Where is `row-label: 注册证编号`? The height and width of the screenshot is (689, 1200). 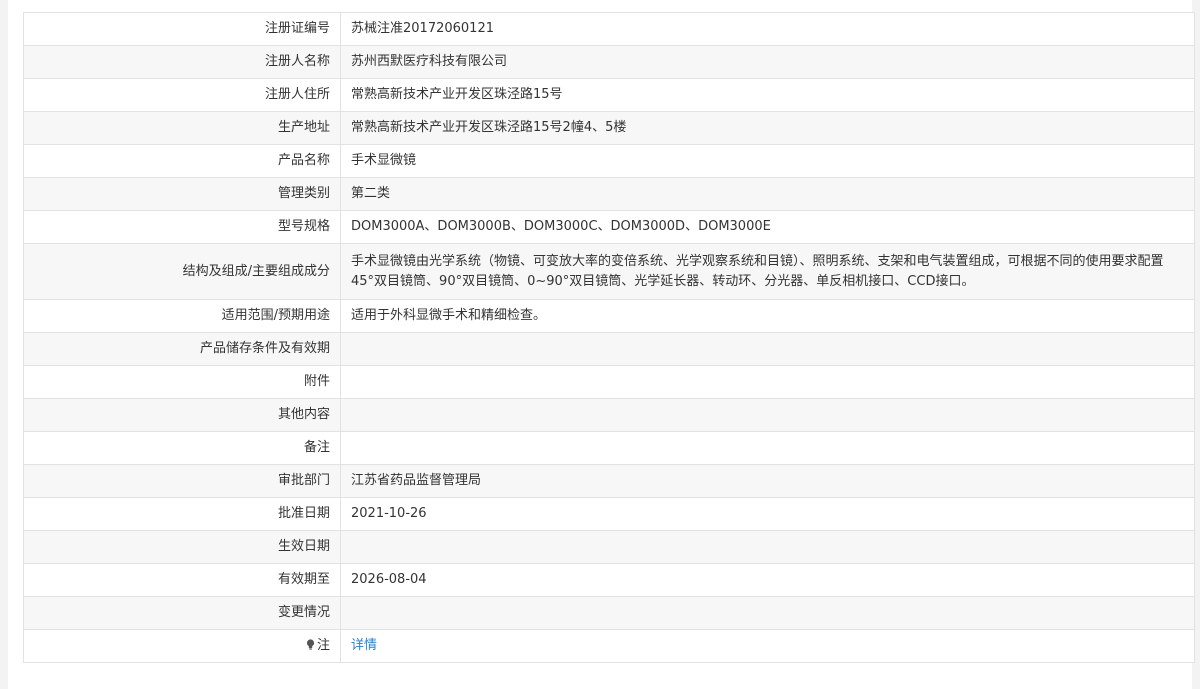 row-label: 注册证编号 is located at coordinates (182, 29).